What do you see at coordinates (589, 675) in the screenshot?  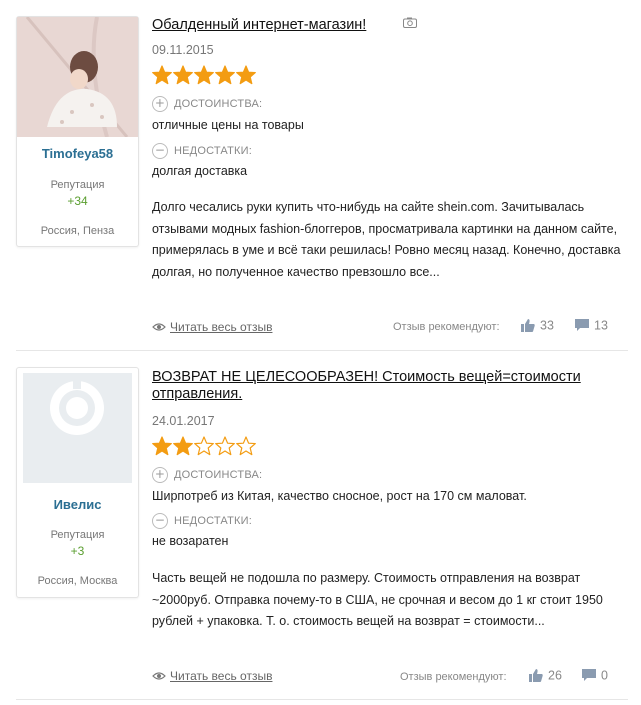 I see `comment-icon` at bounding box center [589, 675].